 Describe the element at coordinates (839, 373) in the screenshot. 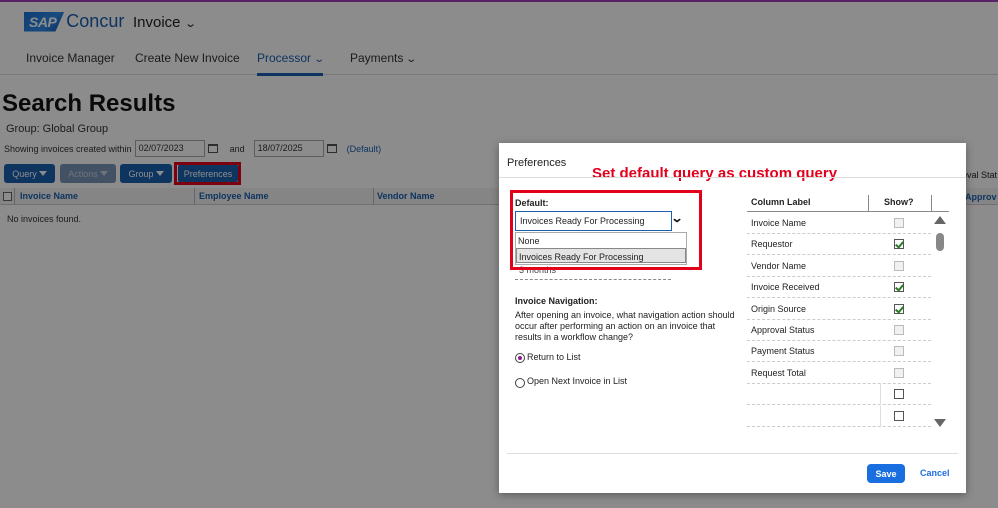

I see `column-row: Request Total` at that location.